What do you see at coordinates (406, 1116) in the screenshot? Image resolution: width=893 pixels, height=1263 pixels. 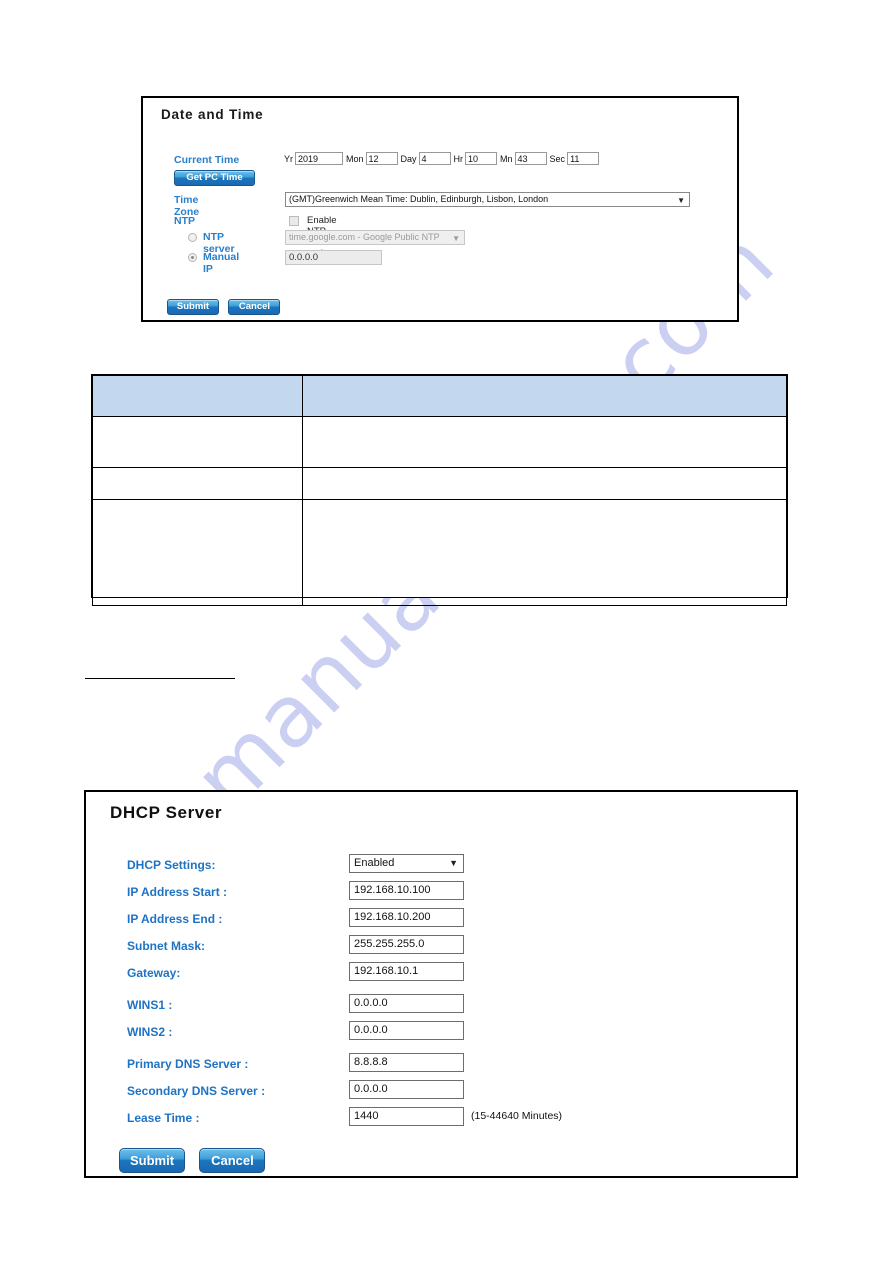 I see `lease-time-input: 1440` at bounding box center [406, 1116].